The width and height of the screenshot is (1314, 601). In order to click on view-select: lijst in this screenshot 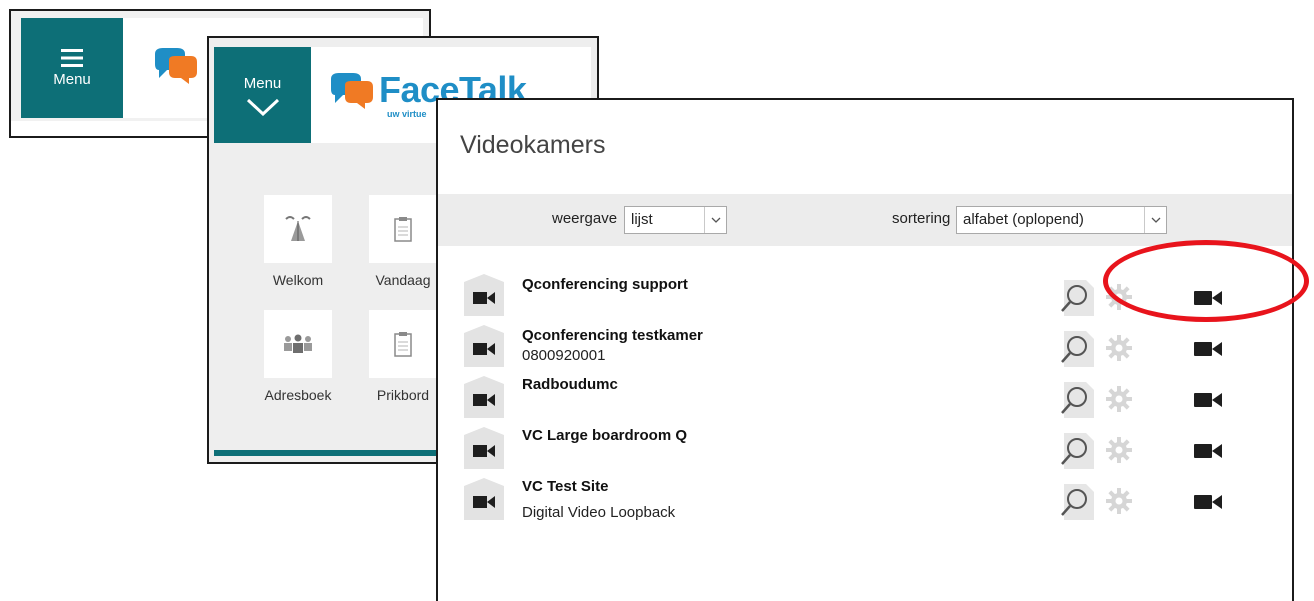, I will do `click(675, 220)`.